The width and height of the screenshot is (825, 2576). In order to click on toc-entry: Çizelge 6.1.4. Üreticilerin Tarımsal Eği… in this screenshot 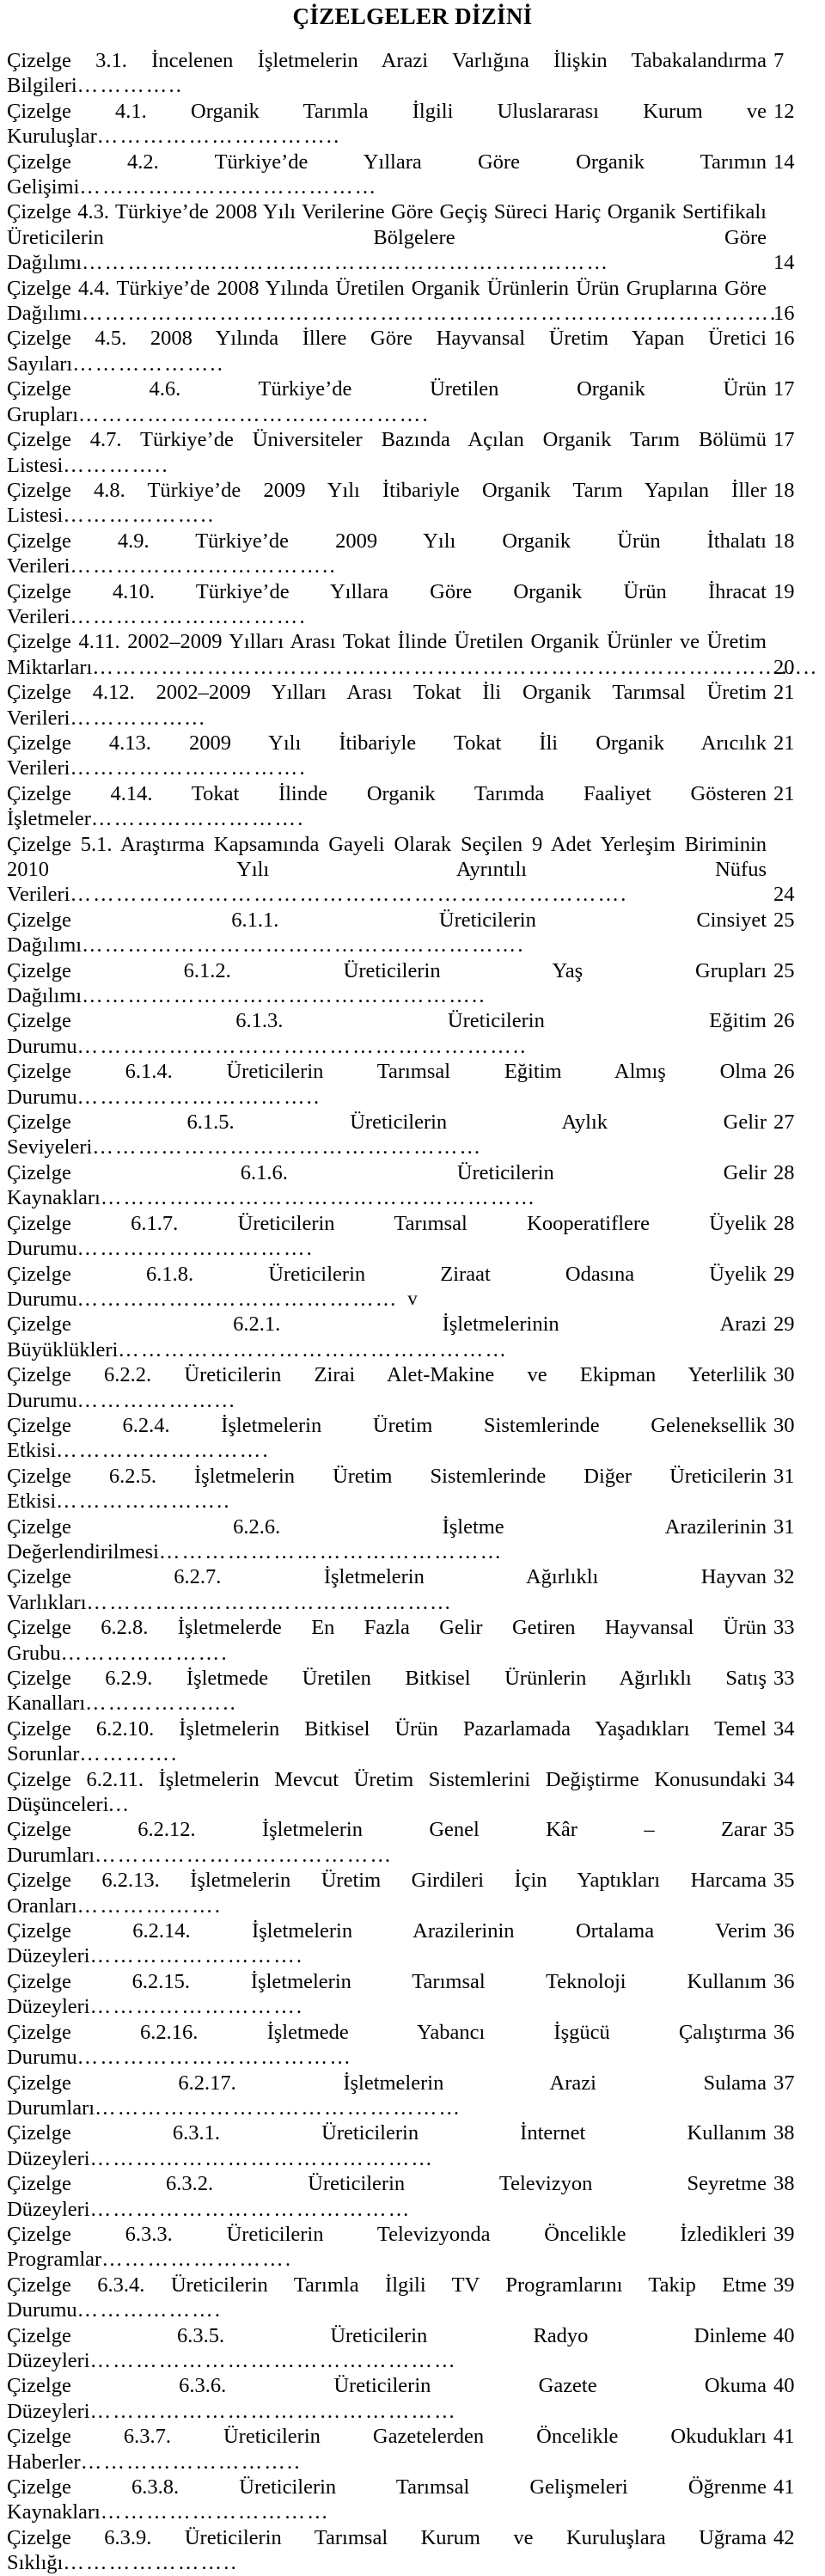, I will do `click(412, 1084)`.